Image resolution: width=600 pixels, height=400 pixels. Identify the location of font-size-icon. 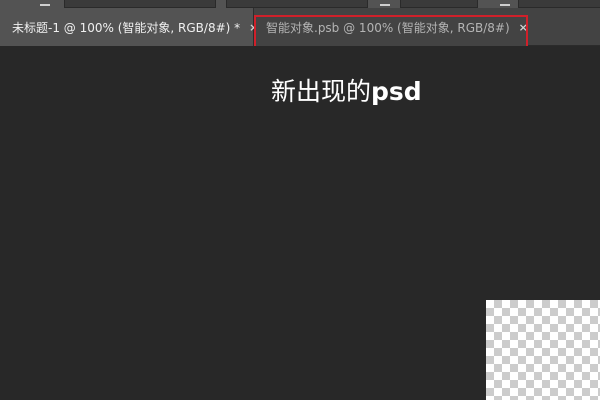
(385, 3).